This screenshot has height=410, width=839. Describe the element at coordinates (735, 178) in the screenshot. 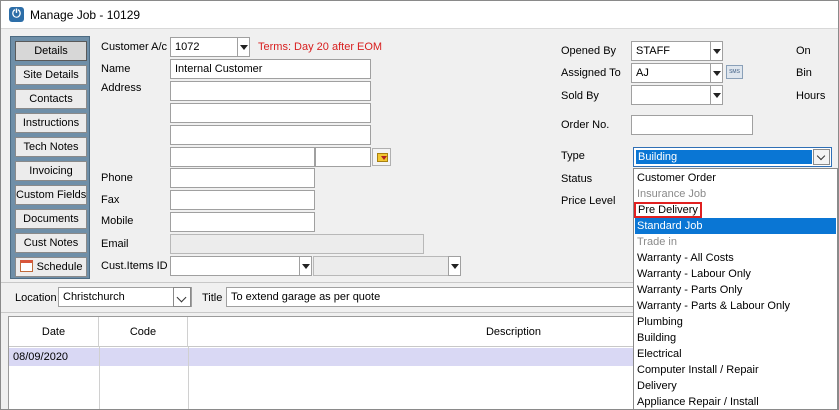

I see `type-option: Customer Order` at that location.